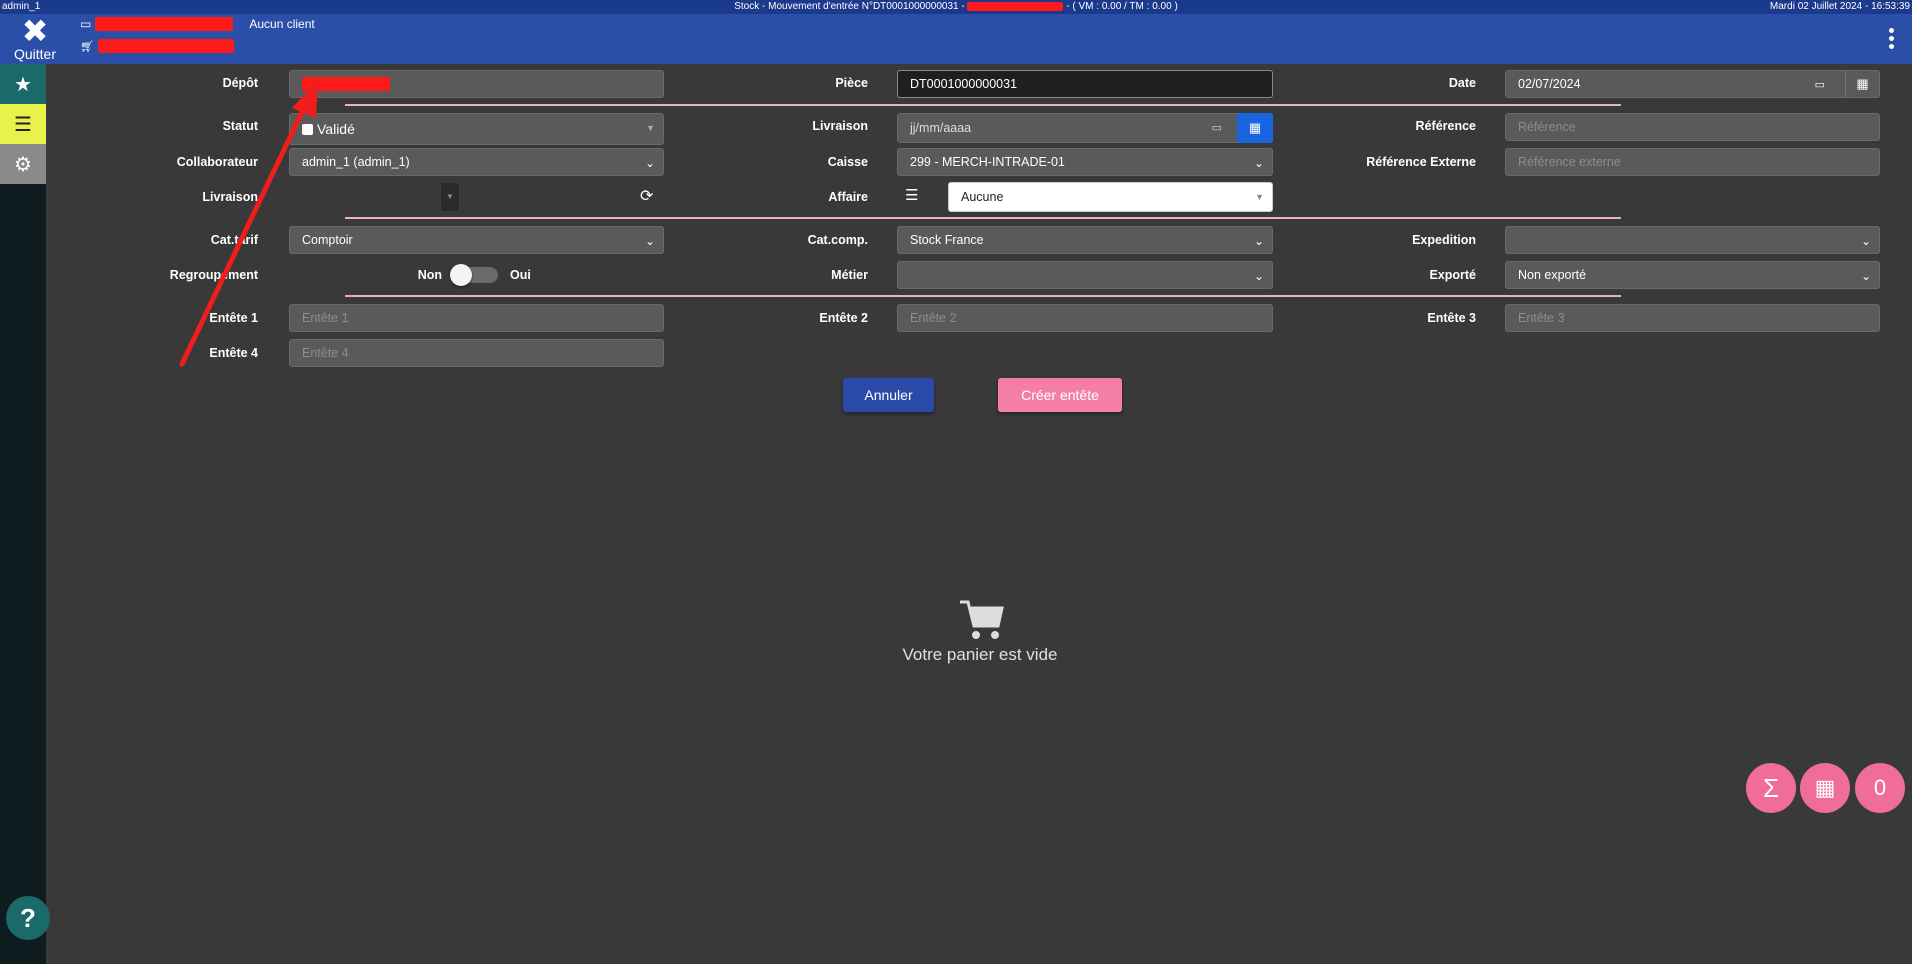 The width and height of the screenshot is (1912, 964). What do you see at coordinates (248, 223) in the screenshot?
I see `annotation-arrow` at bounding box center [248, 223].